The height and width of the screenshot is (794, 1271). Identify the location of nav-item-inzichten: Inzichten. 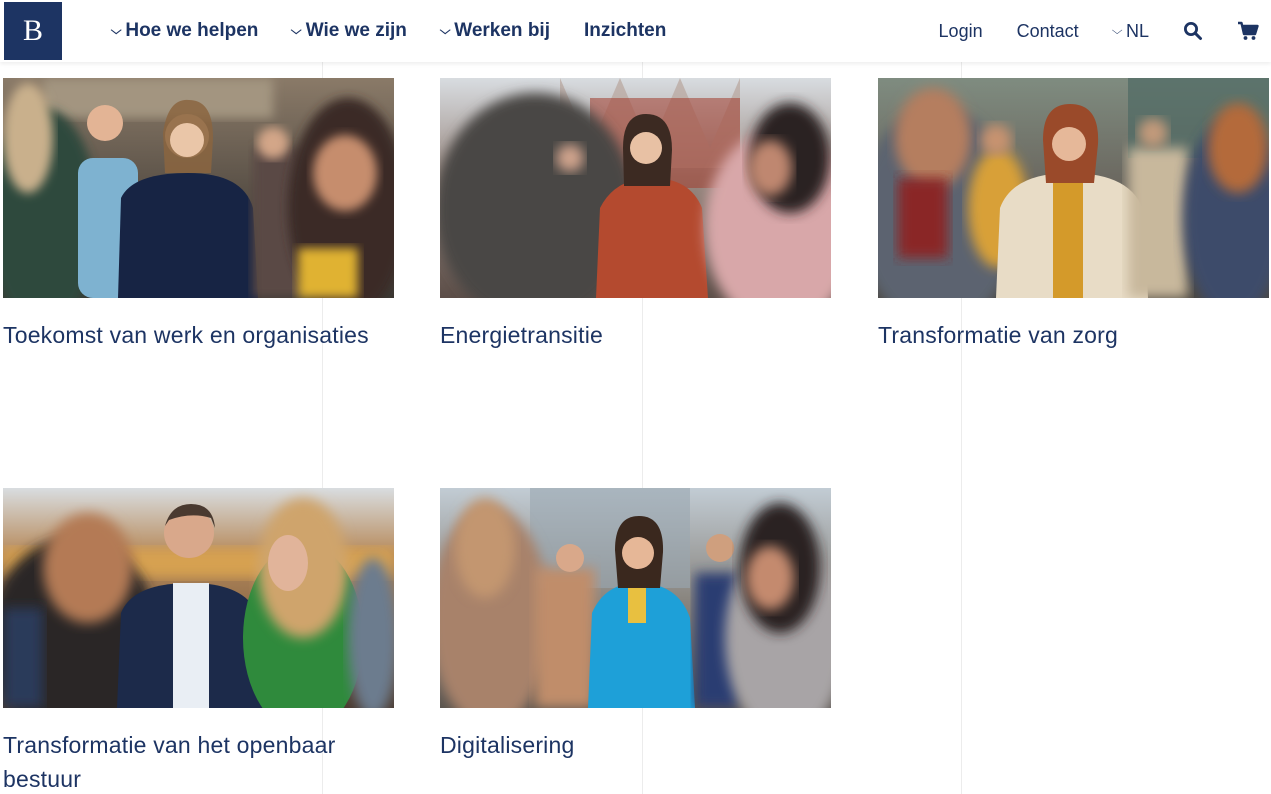
(625, 31).